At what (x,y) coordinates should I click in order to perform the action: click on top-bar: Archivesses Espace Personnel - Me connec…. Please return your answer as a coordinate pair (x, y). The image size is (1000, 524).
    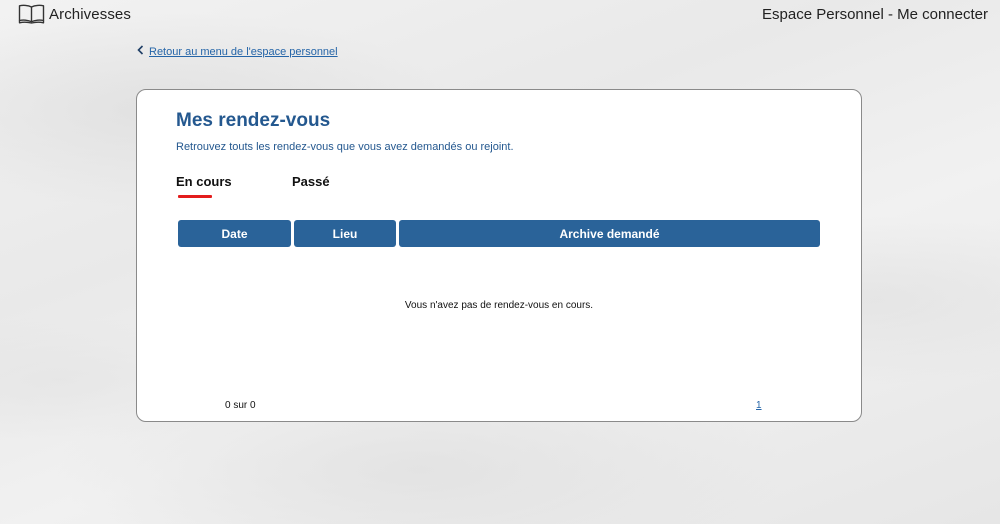
    Looking at the image, I should click on (500, 15).